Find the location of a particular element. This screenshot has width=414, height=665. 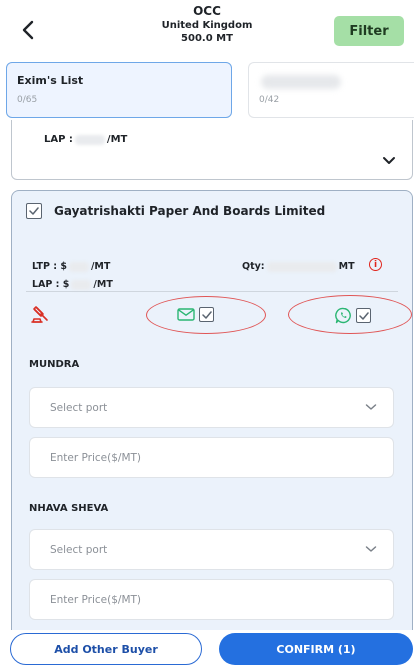

bid-button is located at coordinates (41, 317).